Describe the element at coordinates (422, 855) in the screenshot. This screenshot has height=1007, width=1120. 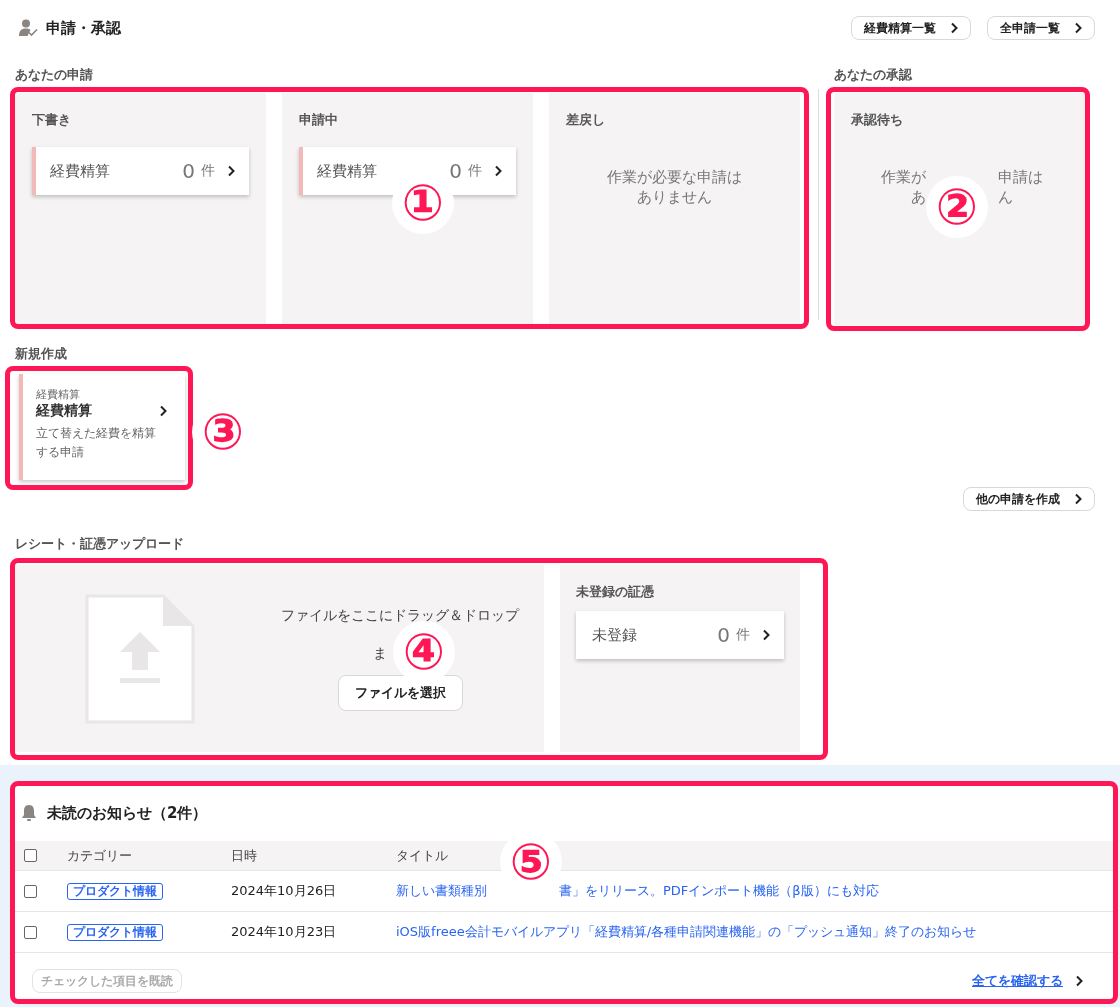
I see `column-header: タイトル` at that location.